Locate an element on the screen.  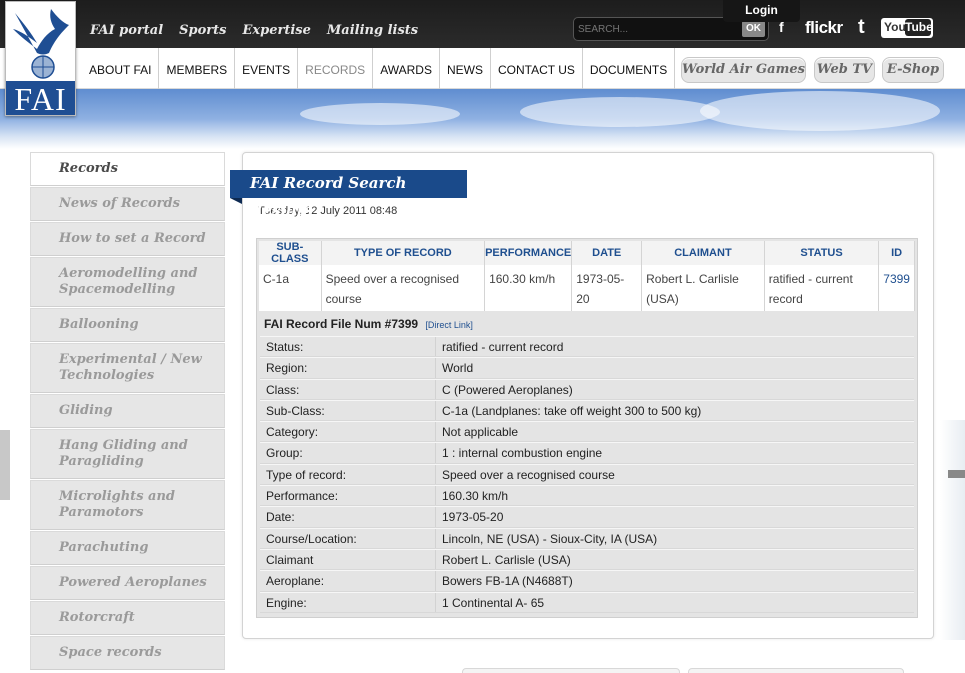
detail-label: Region: is located at coordinates (348, 368).